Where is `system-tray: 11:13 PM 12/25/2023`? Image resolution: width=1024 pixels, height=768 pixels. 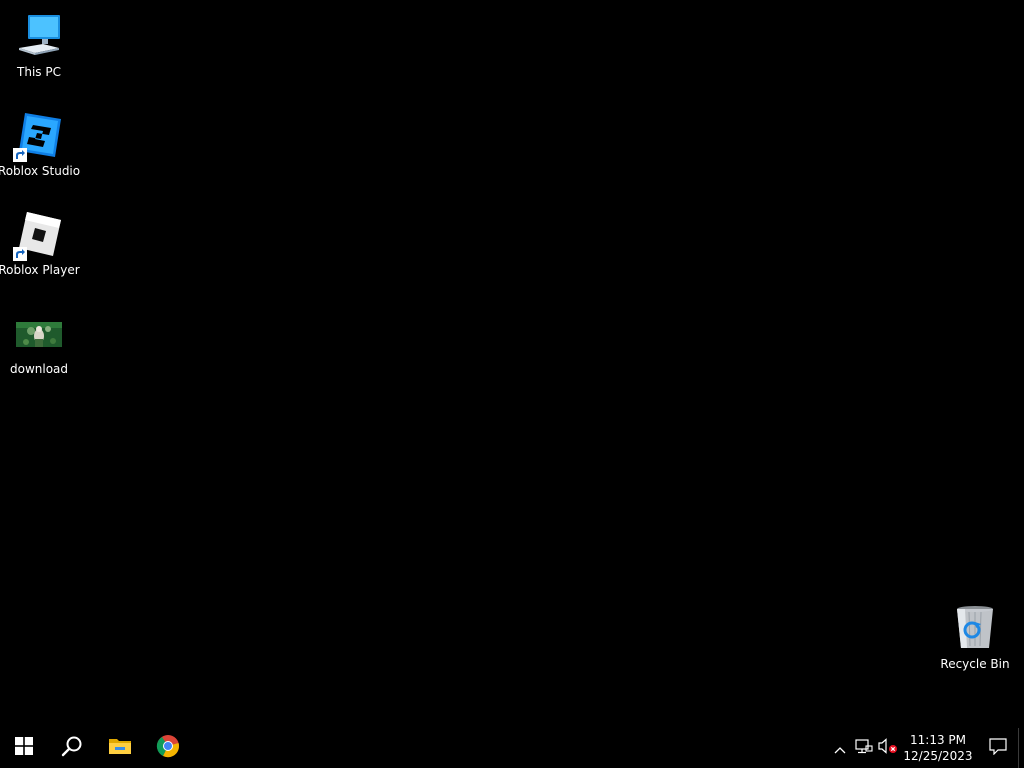
system-tray: 11:13 PM 12/25/2023 is located at coordinates (926, 748).